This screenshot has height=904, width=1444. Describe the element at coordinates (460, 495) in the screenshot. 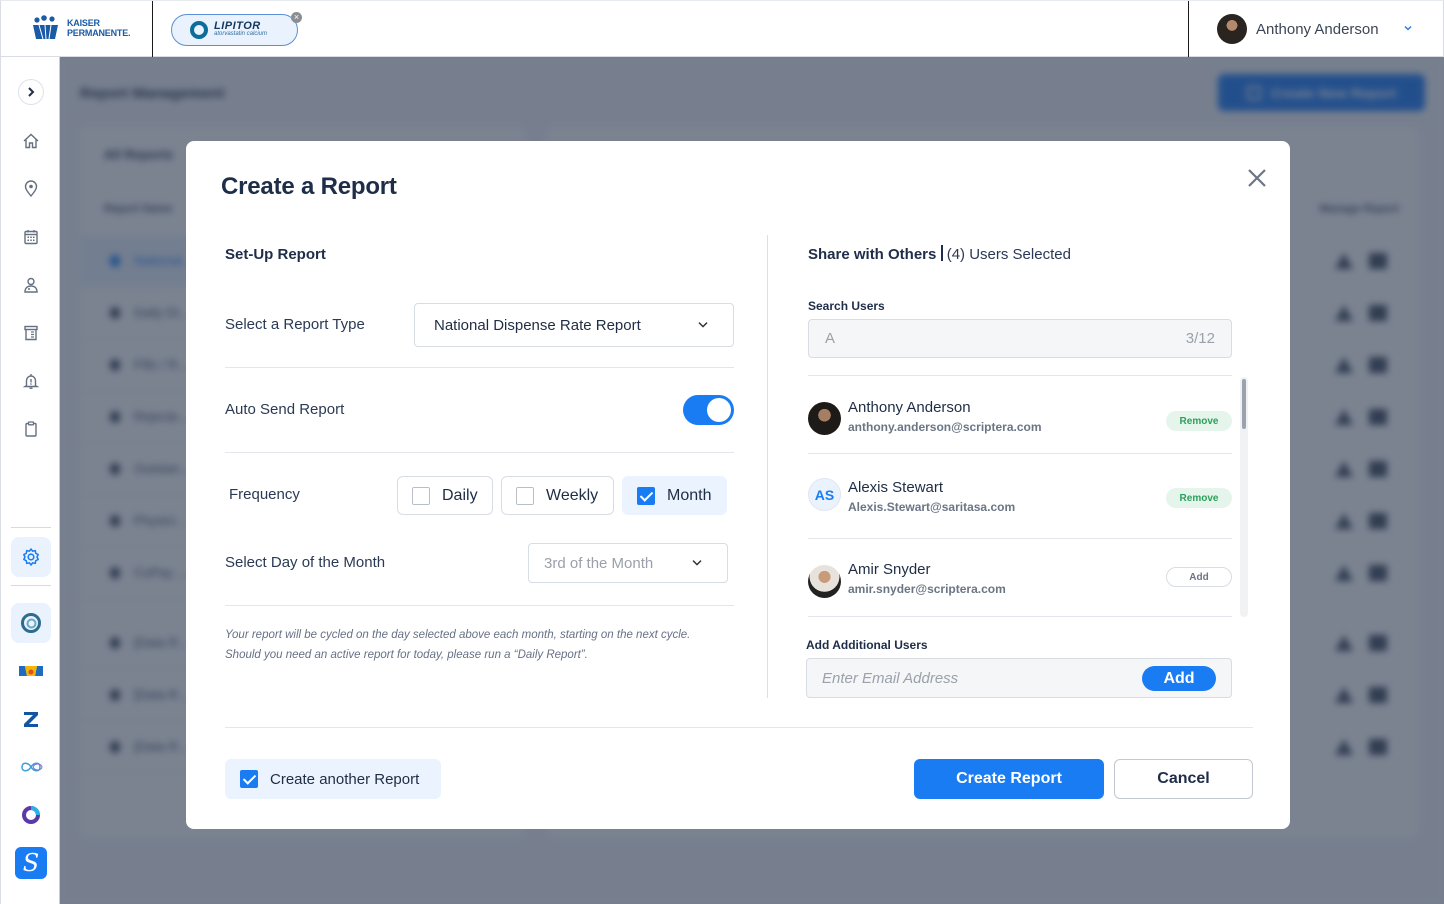

I see `frequency-daily-label: Daily` at that location.